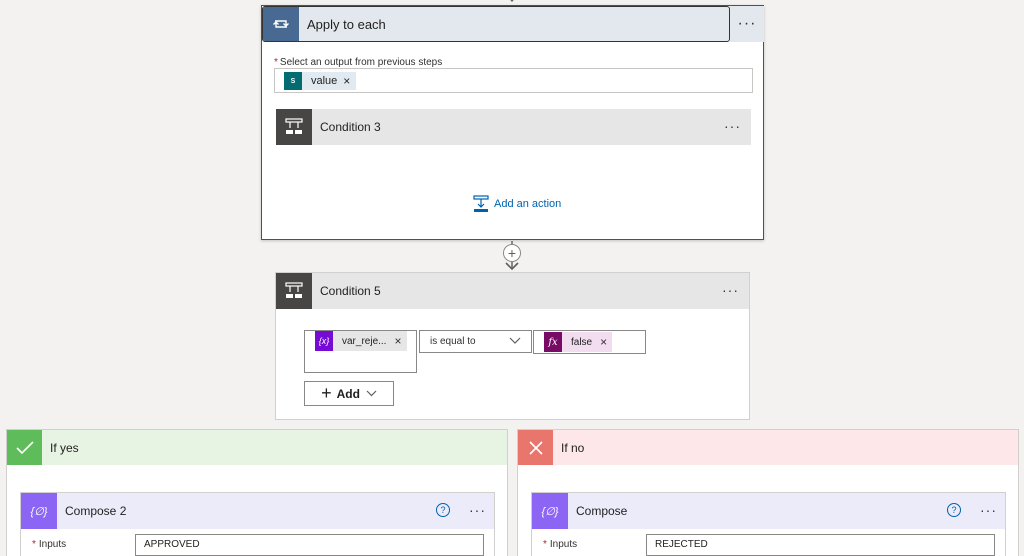 The height and width of the screenshot is (556, 1024). I want to click on check-icon, so click(24, 447).